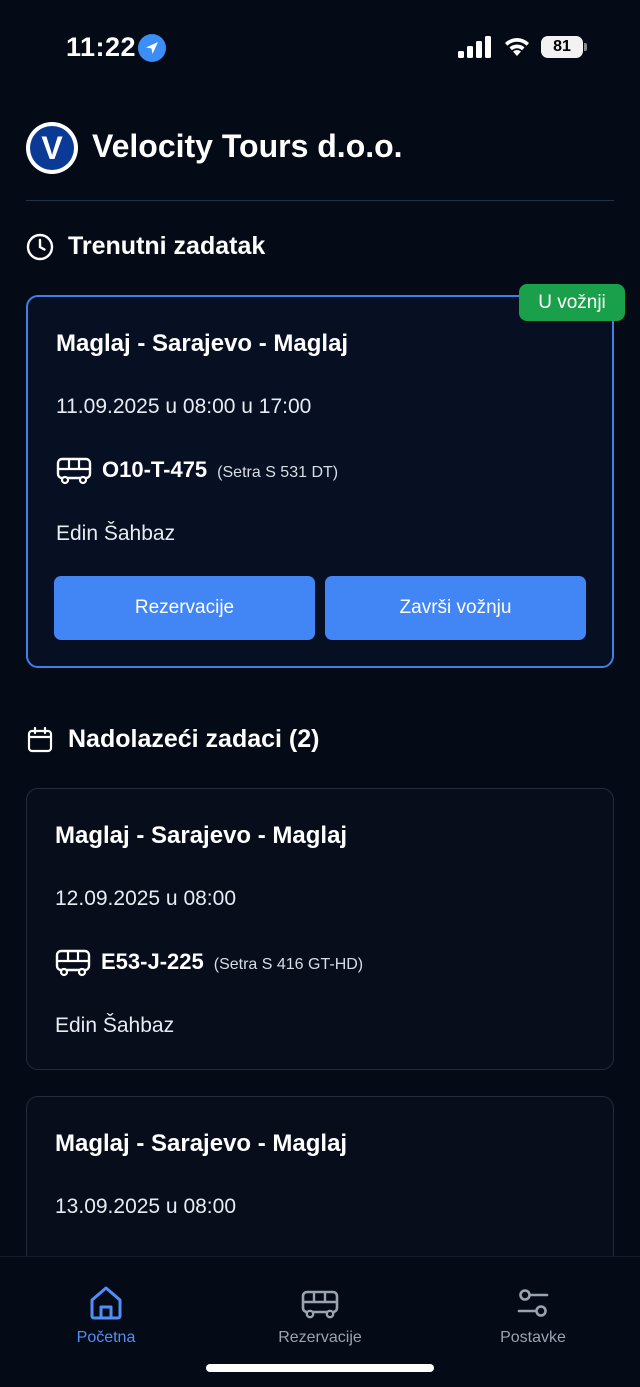 The image size is (640, 1387). What do you see at coordinates (152, 961) in the screenshot?
I see `vehicle-plate: E53-J-225` at bounding box center [152, 961].